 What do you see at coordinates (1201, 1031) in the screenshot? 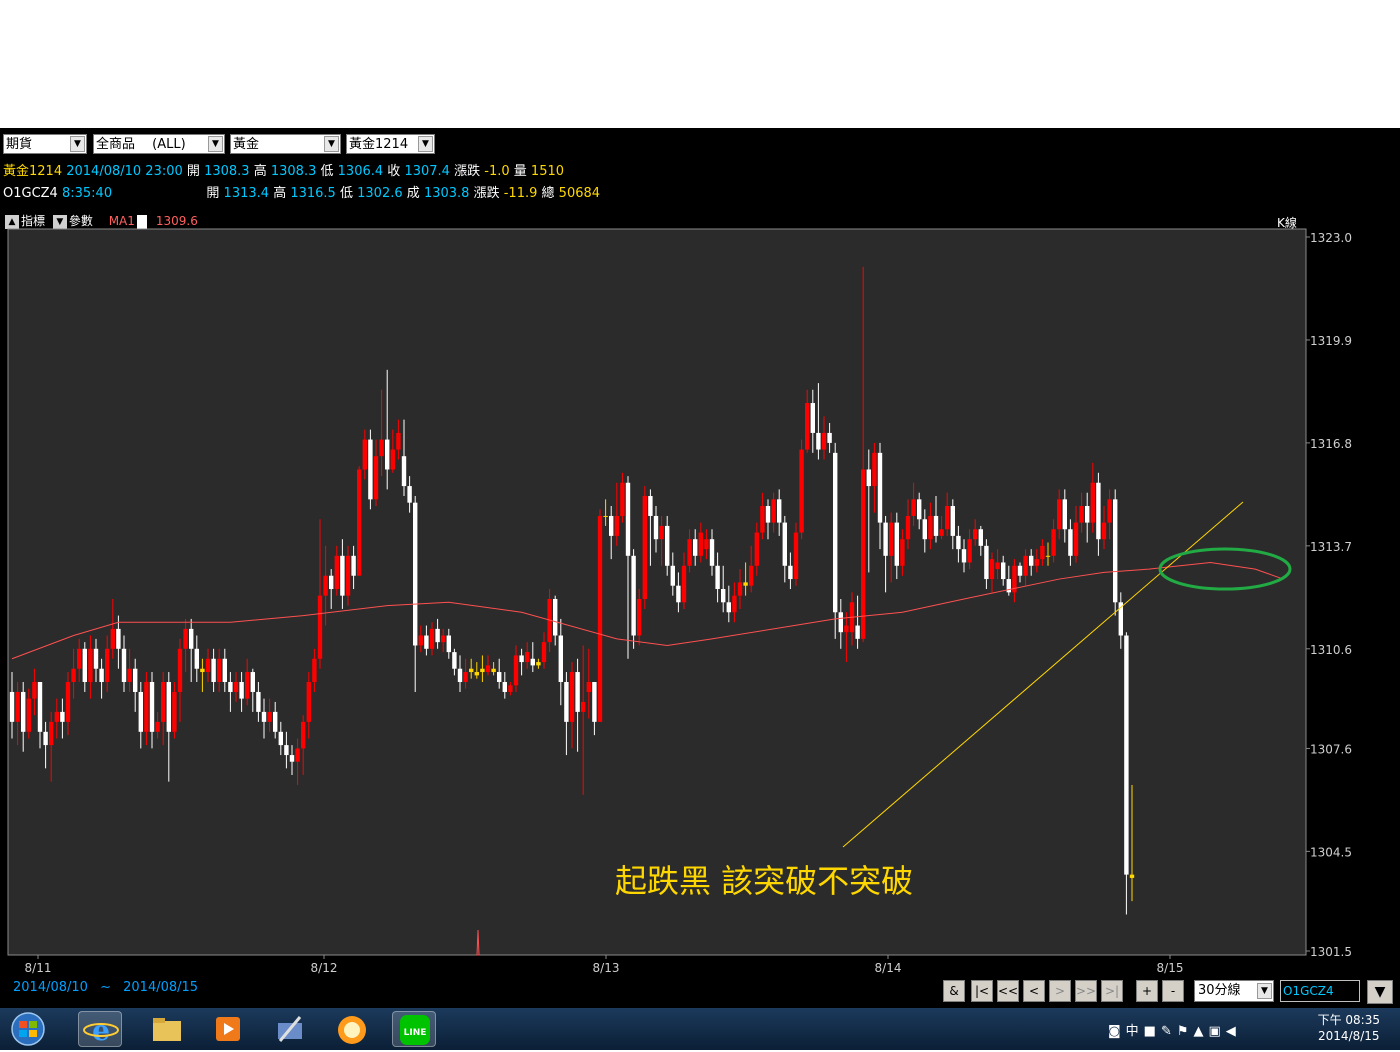
I see `tray-up-icon: ▲` at bounding box center [1201, 1031].